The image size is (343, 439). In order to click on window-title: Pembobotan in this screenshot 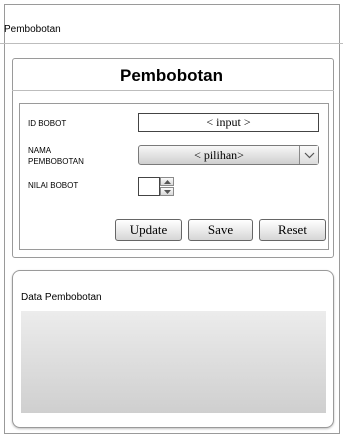, I will do `click(32, 29)`.